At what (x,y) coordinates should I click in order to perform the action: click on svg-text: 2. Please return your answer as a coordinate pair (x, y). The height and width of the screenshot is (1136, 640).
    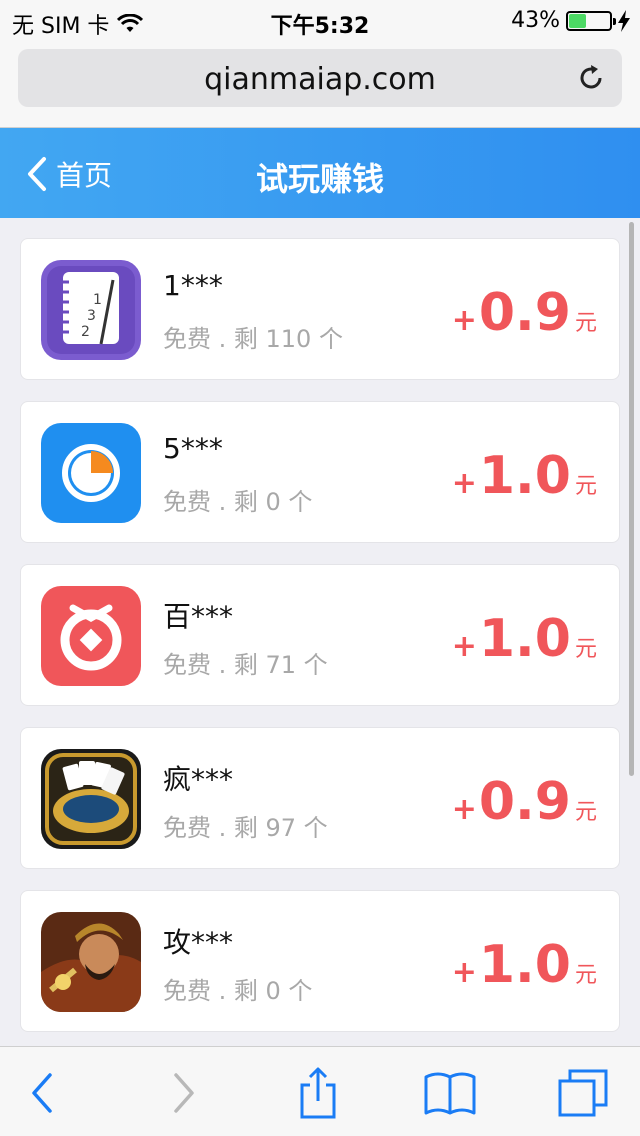
    Looking at the image, I should click on (85, 332).